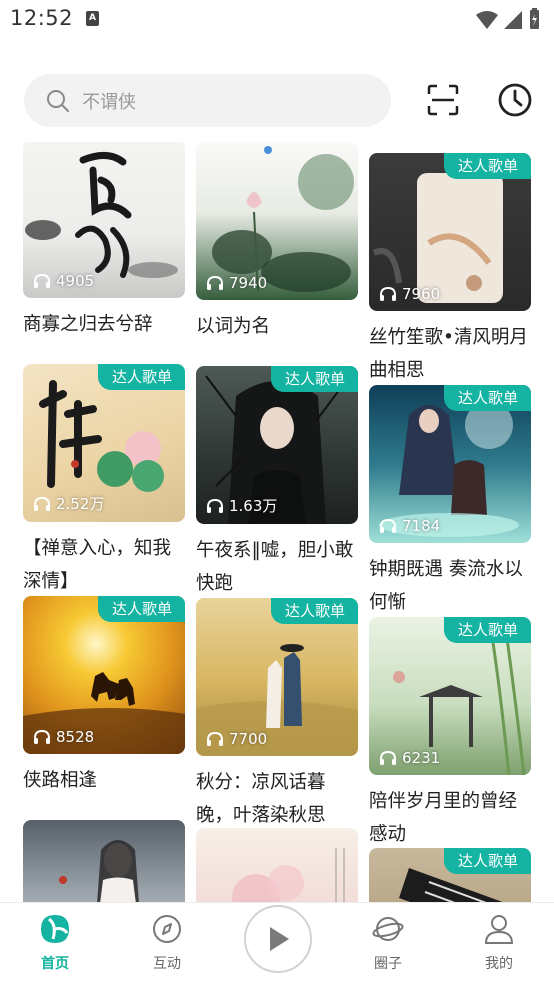 The height and width of the screenshot is (985, 554). What do you see at coordinates (207, 100) in the screenshot?
I see `search-box: 不谓侠` at bounding box center [207, 100].